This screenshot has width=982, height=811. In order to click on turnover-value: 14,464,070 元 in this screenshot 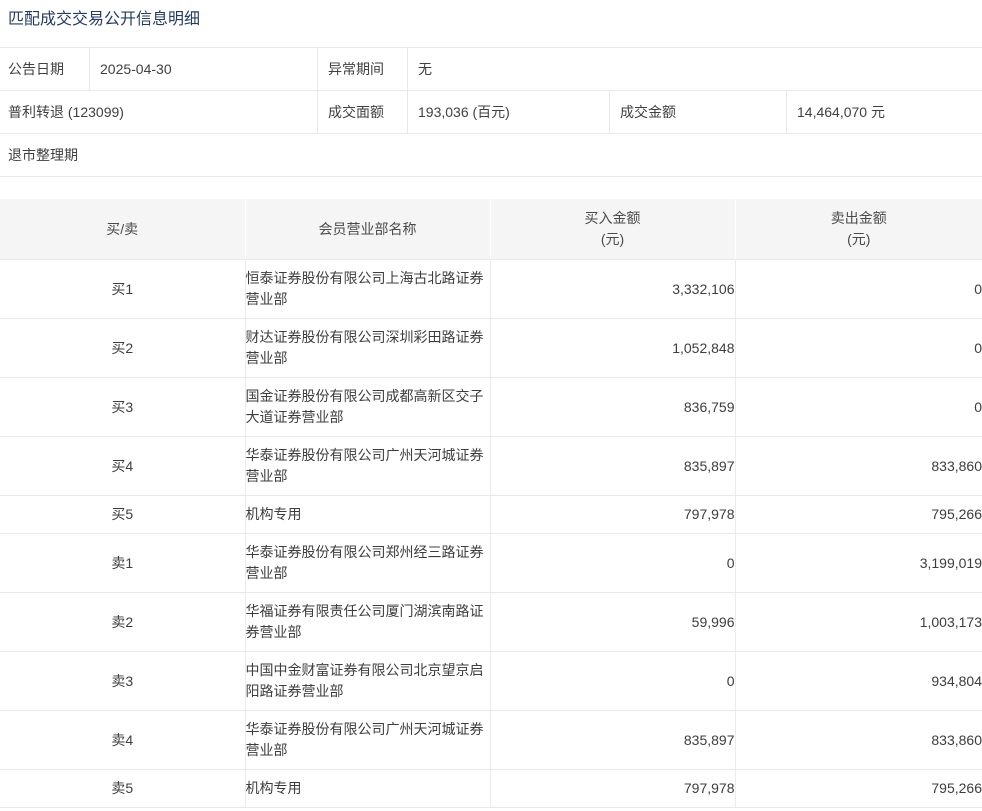, I will do `click(841, 112)`.